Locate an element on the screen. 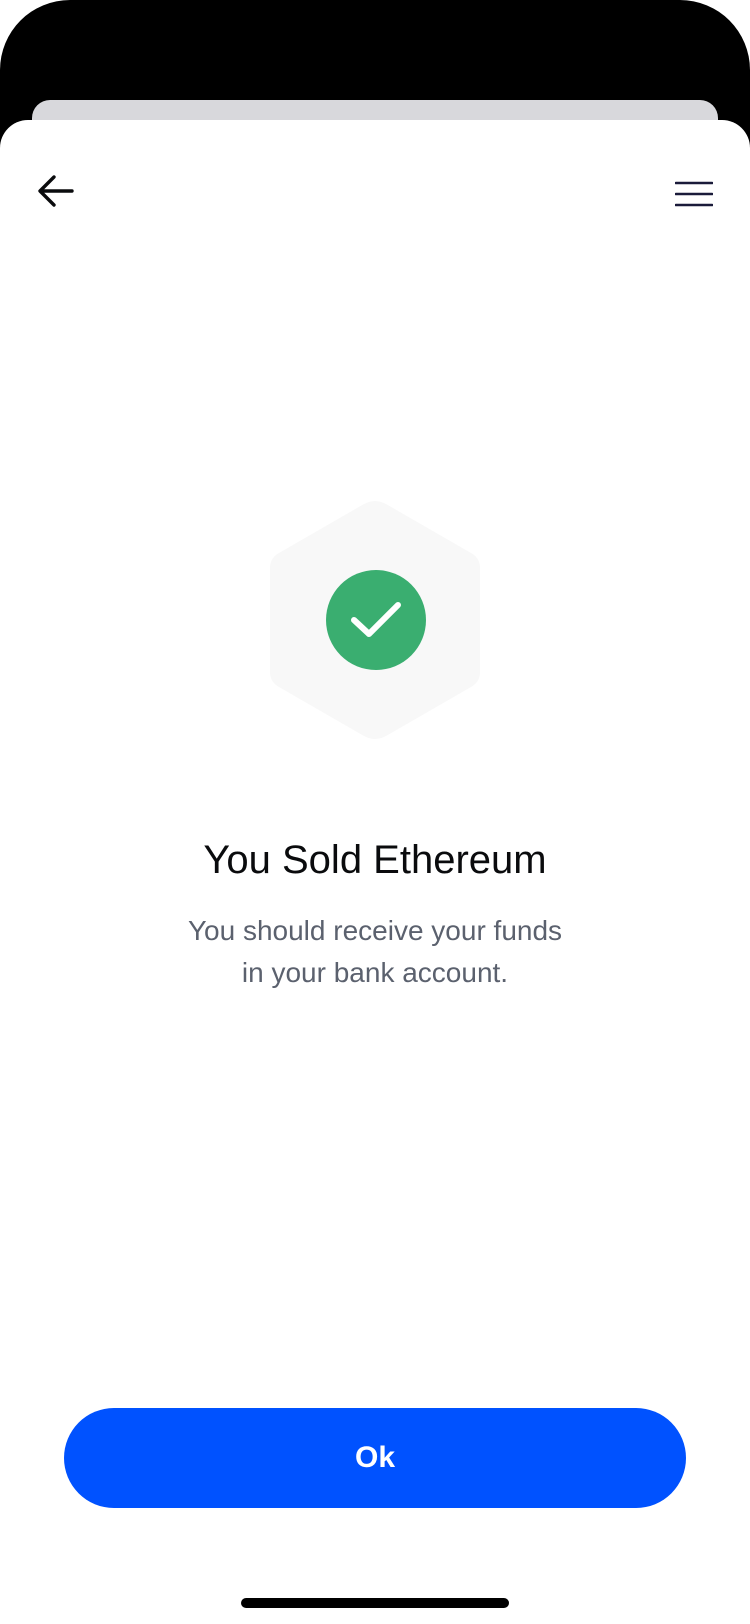 This screenshot has width=750, height=1624. hamburger-menu-icon is located at coordinates (694, 194).